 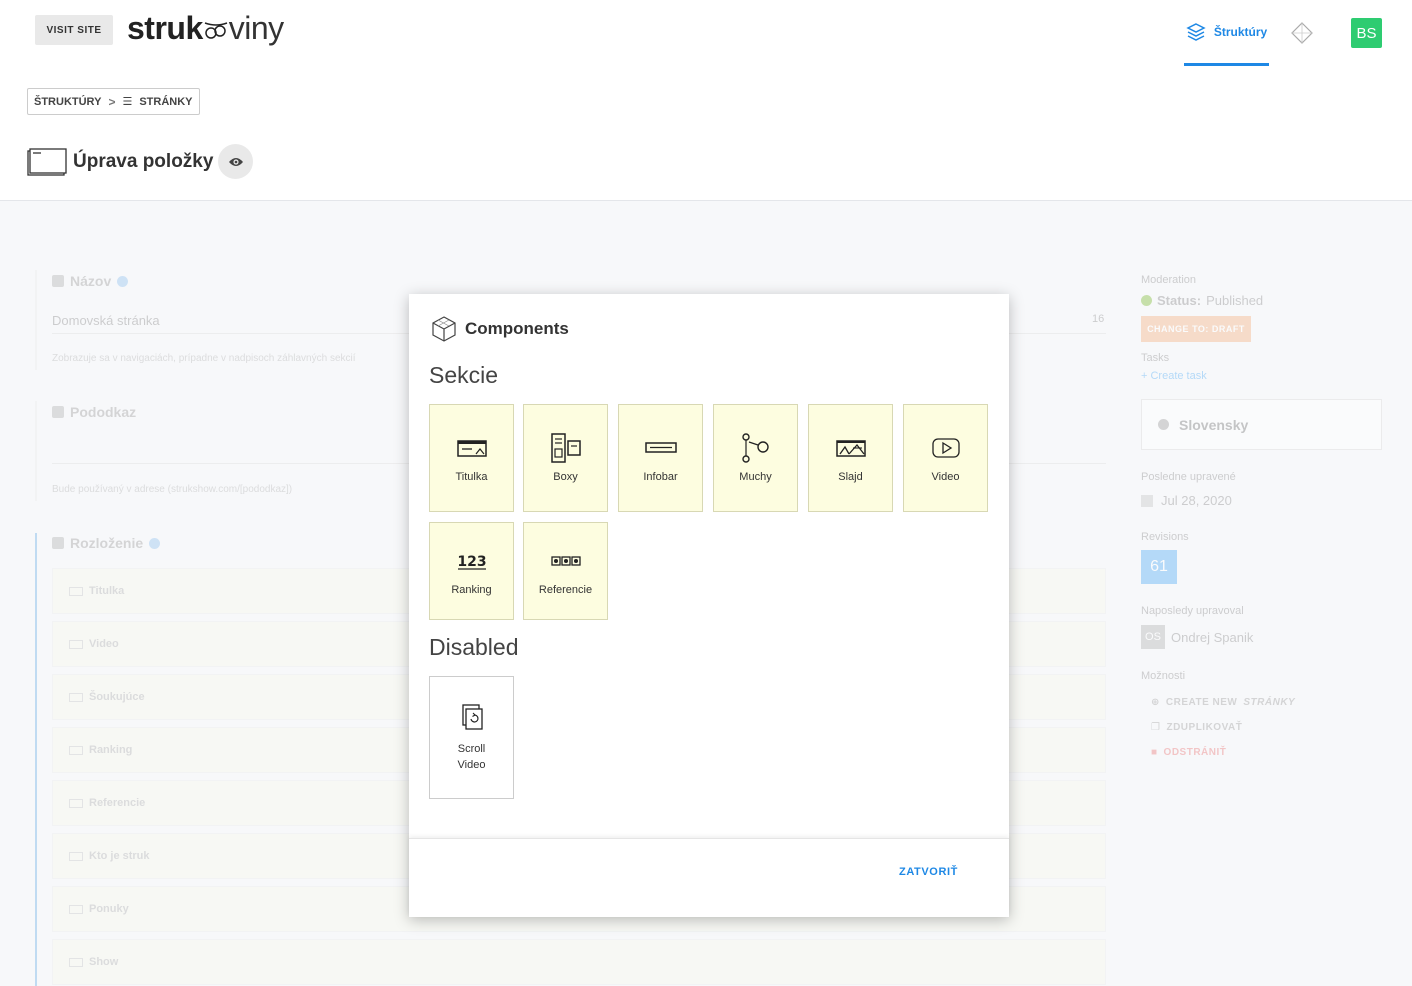 I want to click on section-sekcie-title: Sekcie, so click(x=464, y=375).